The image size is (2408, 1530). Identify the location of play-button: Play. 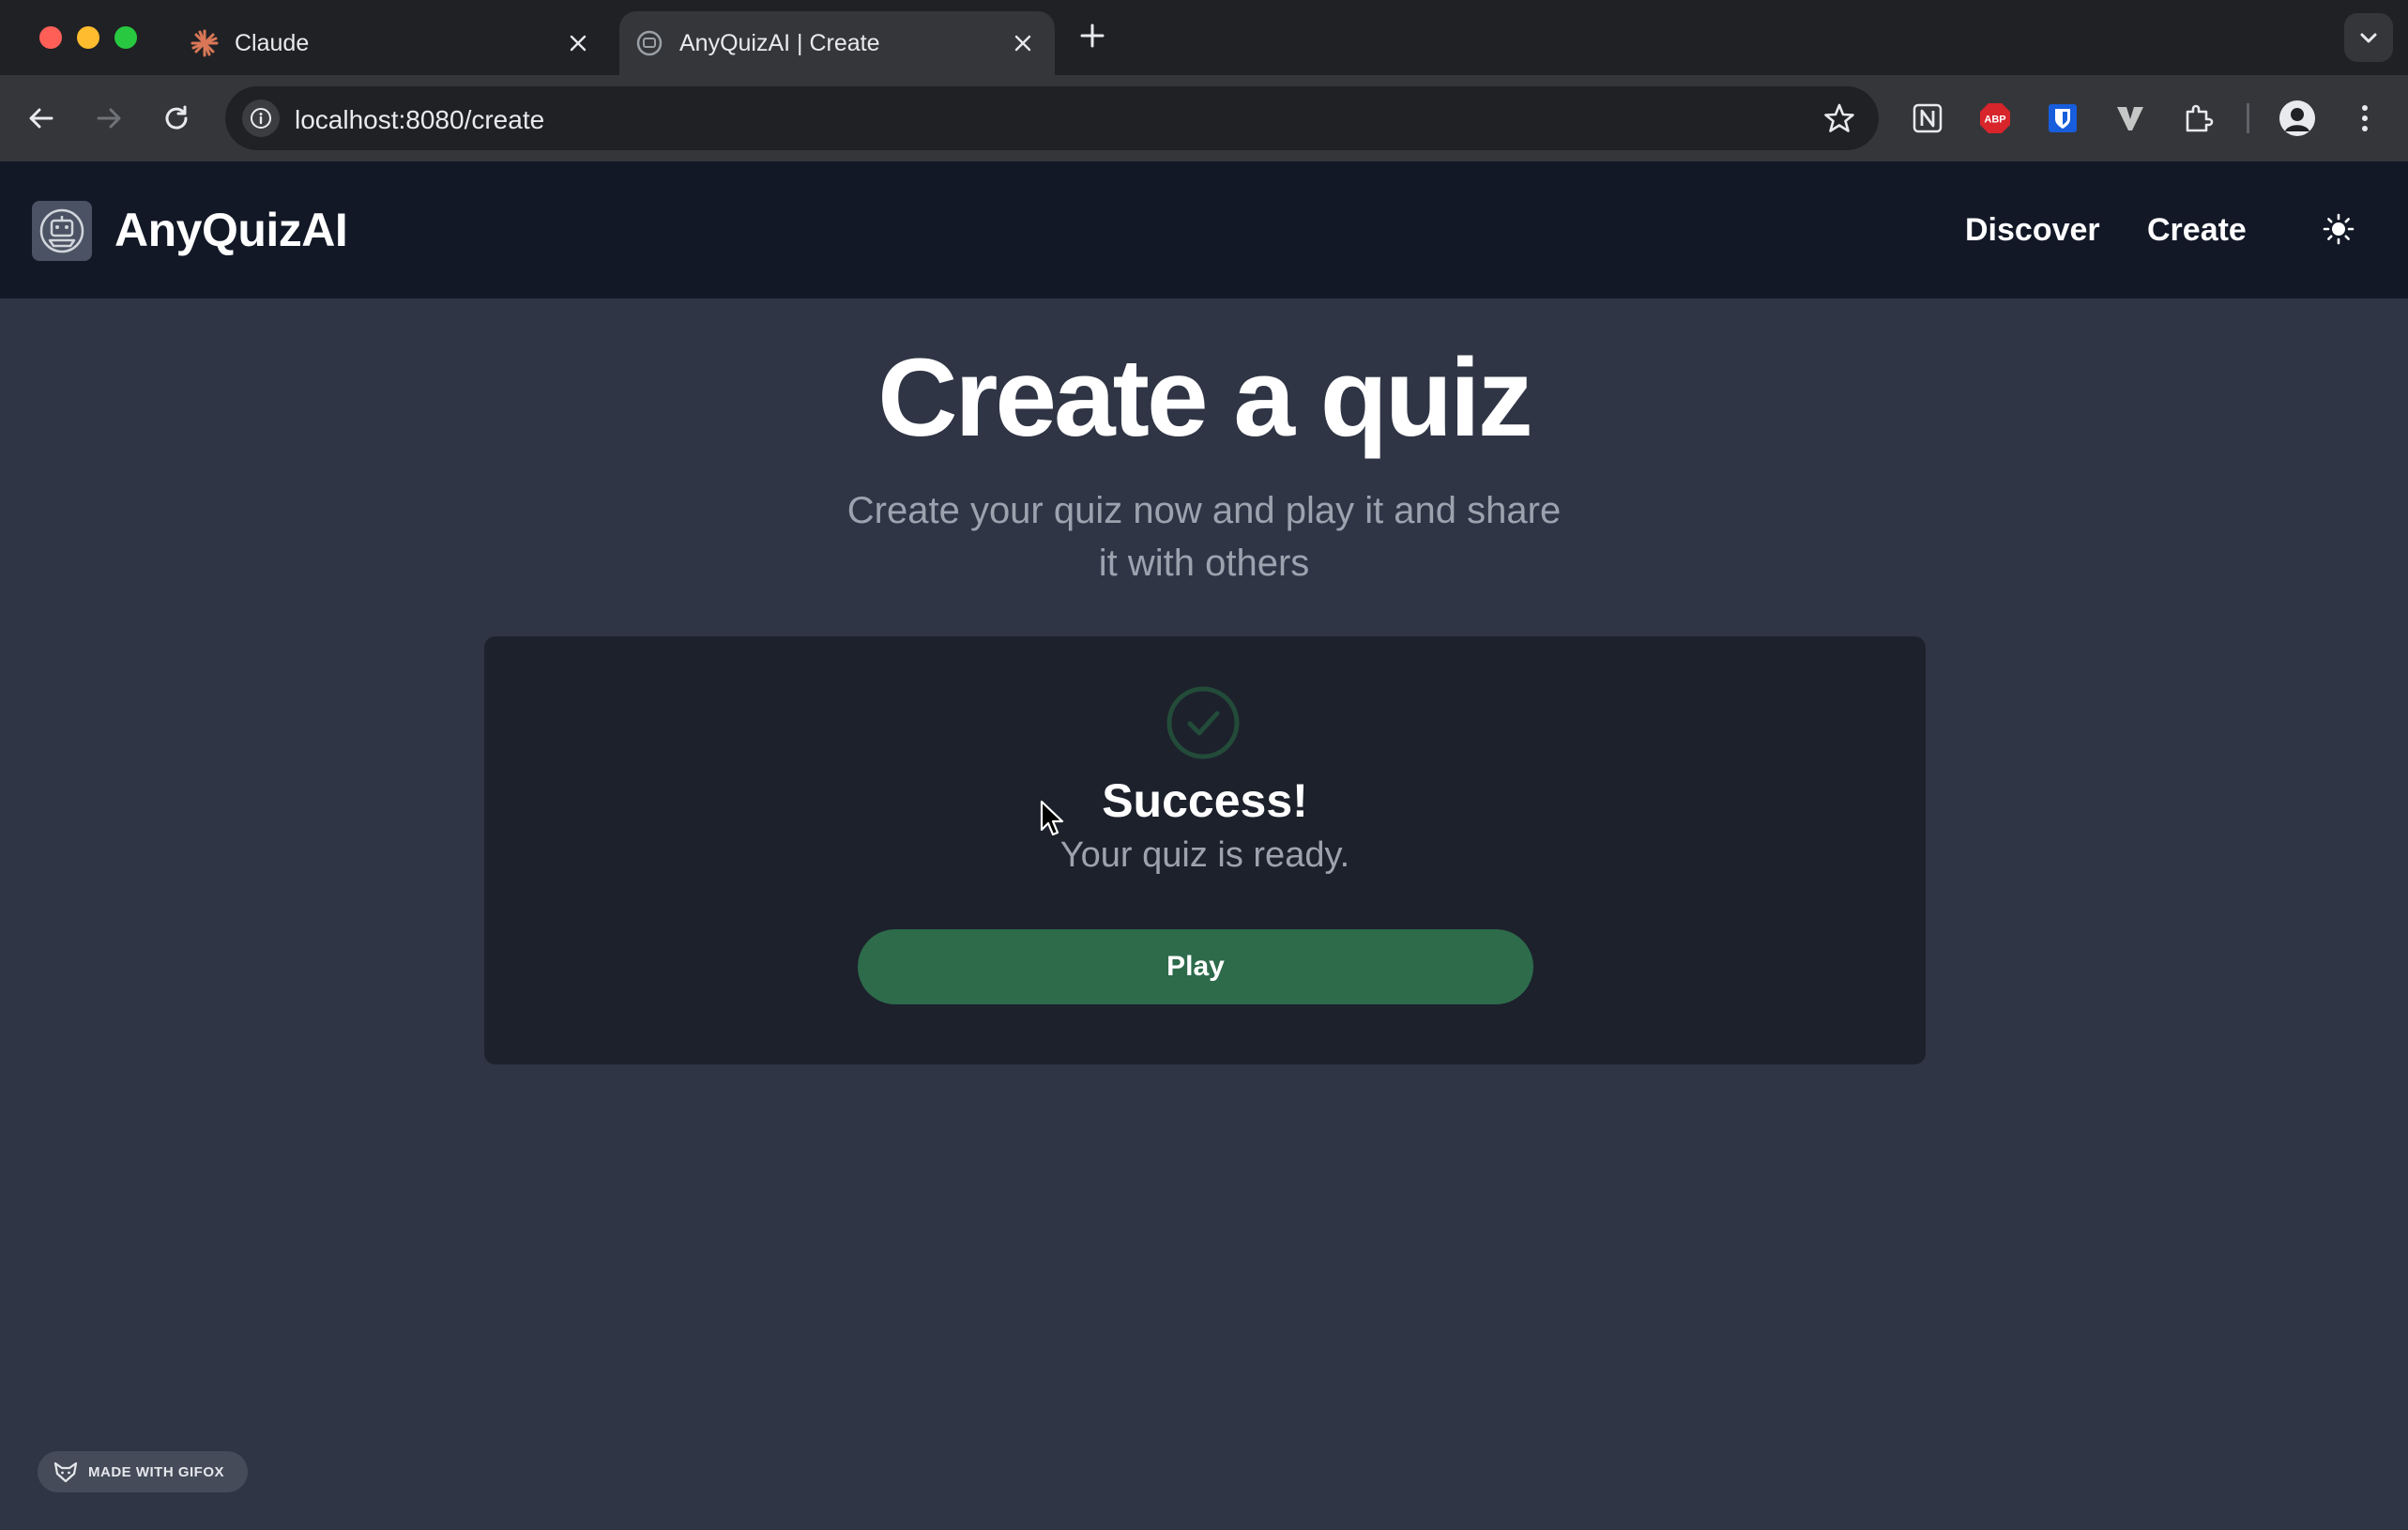
(1195, 966).